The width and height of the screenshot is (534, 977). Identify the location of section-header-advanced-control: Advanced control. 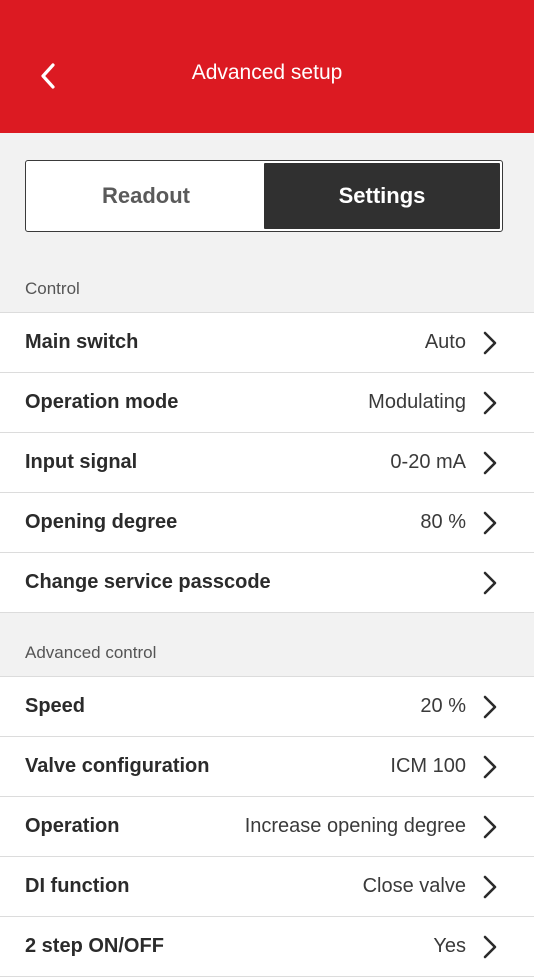
(91, 652).